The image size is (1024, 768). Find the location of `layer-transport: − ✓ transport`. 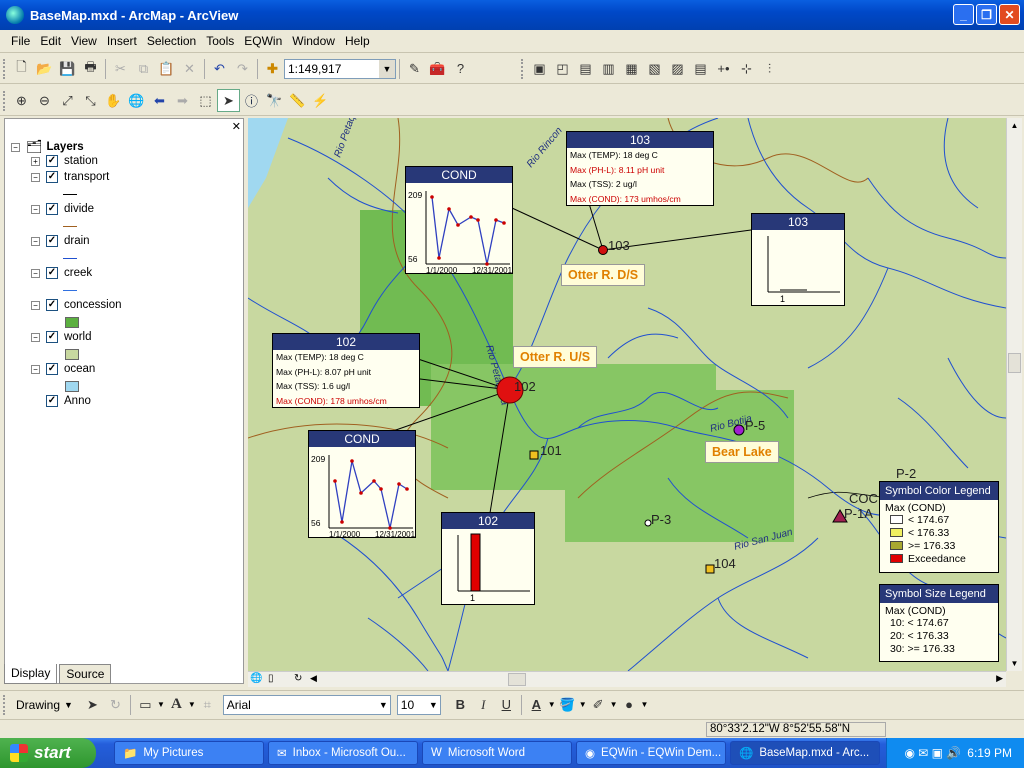

layer-transport: − ✓ transport is located at coordinates (70, 177).